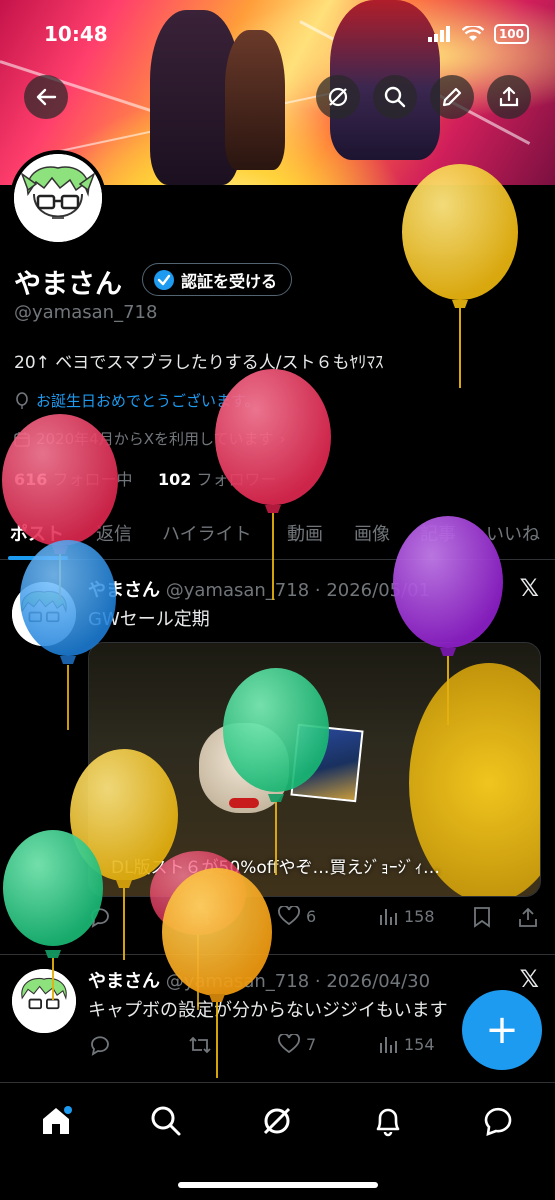  Describe the element at coordinates (282, 438) in the screenshot. I see `chevron-right-icon: ›` at that location.